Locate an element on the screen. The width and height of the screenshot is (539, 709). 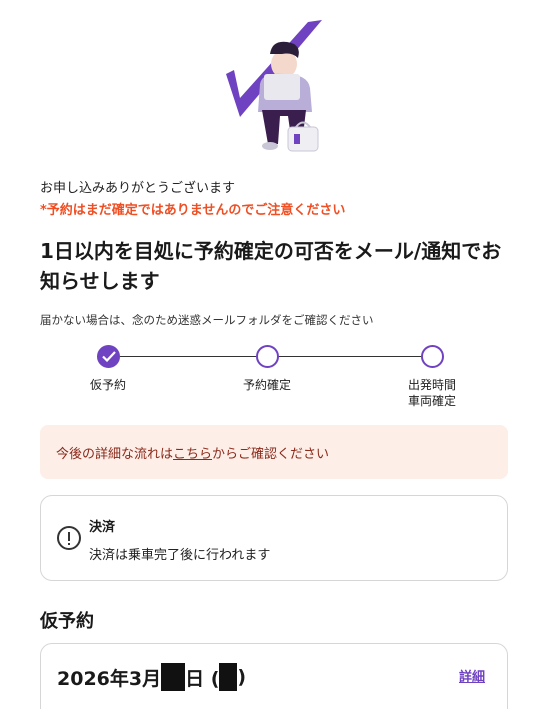
step-2-label: 予約確定 is located at coordinates (267, 385).